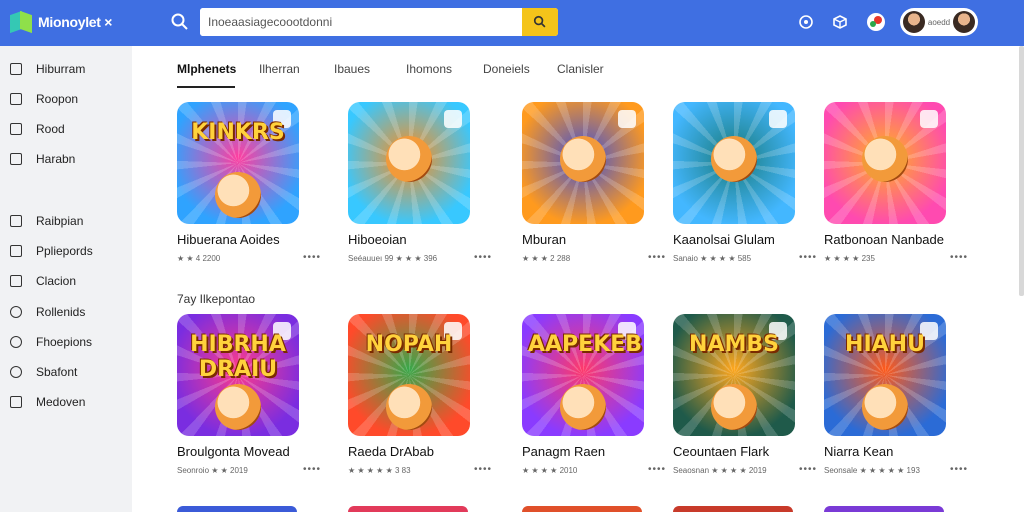  Describe the element at coordinates (16, 372) in the screenshot. I see `link-icon` at that location.